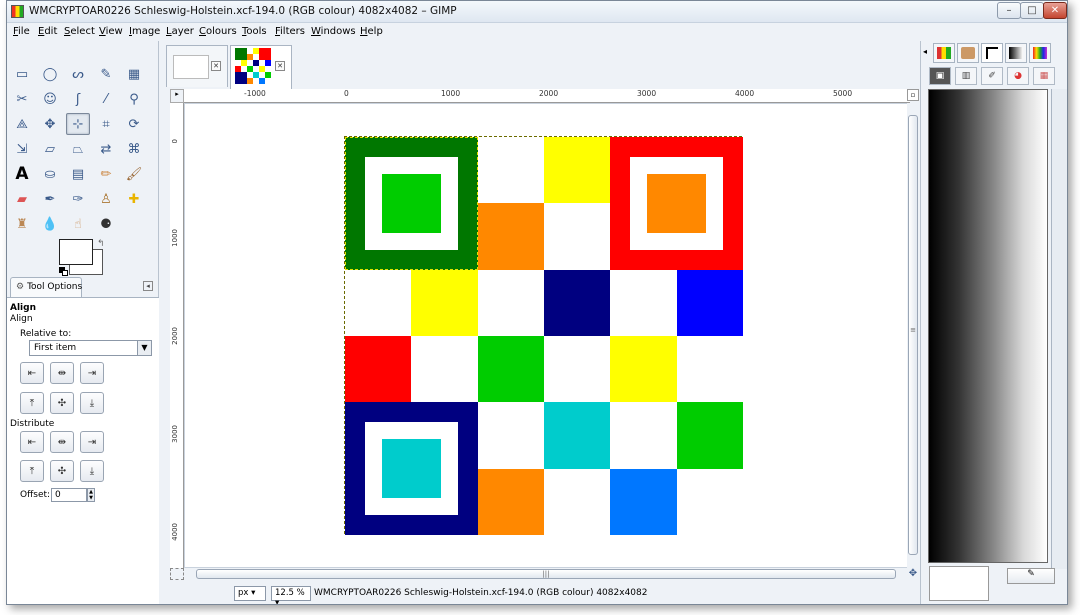 This screenshot has width=1080, height=615. What do you see at coordinates (106, 149) in the screenshot?
I see `flip-tool-icon: ⇄` at bounding box center [106, 149].